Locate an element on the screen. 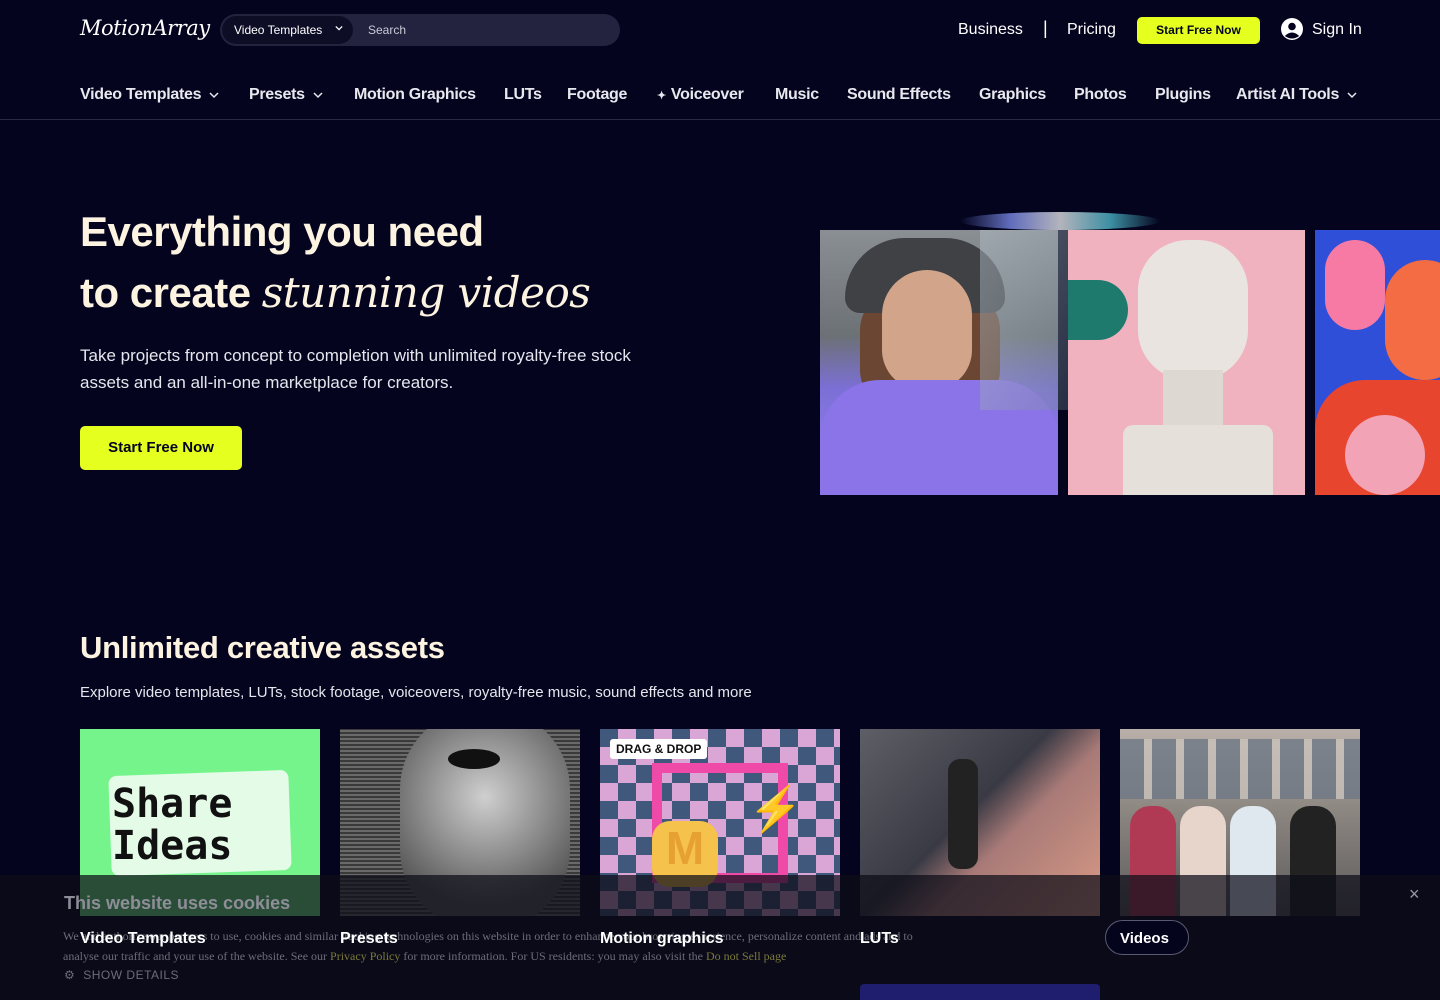 The image size is (1440, 1000). dropdown-strip is located at coordinates (980, 992).